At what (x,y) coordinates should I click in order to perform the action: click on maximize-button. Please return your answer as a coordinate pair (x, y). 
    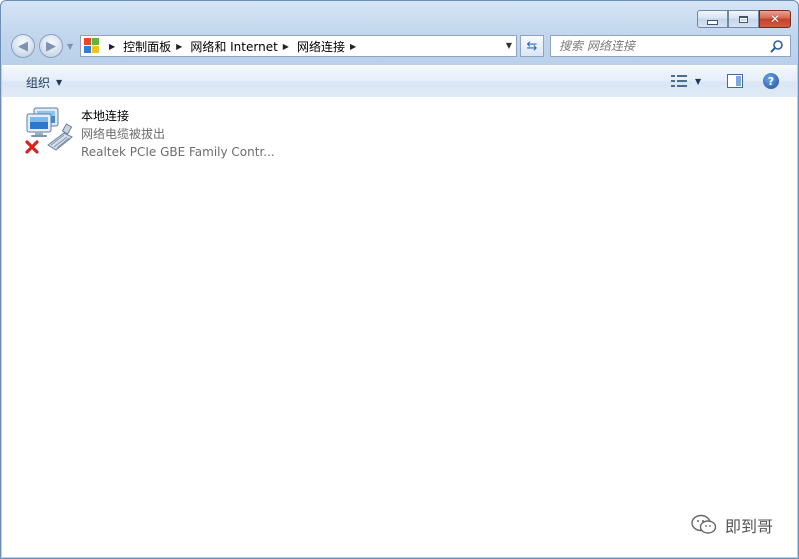
    Looking at the image, I should click on (743, 19).